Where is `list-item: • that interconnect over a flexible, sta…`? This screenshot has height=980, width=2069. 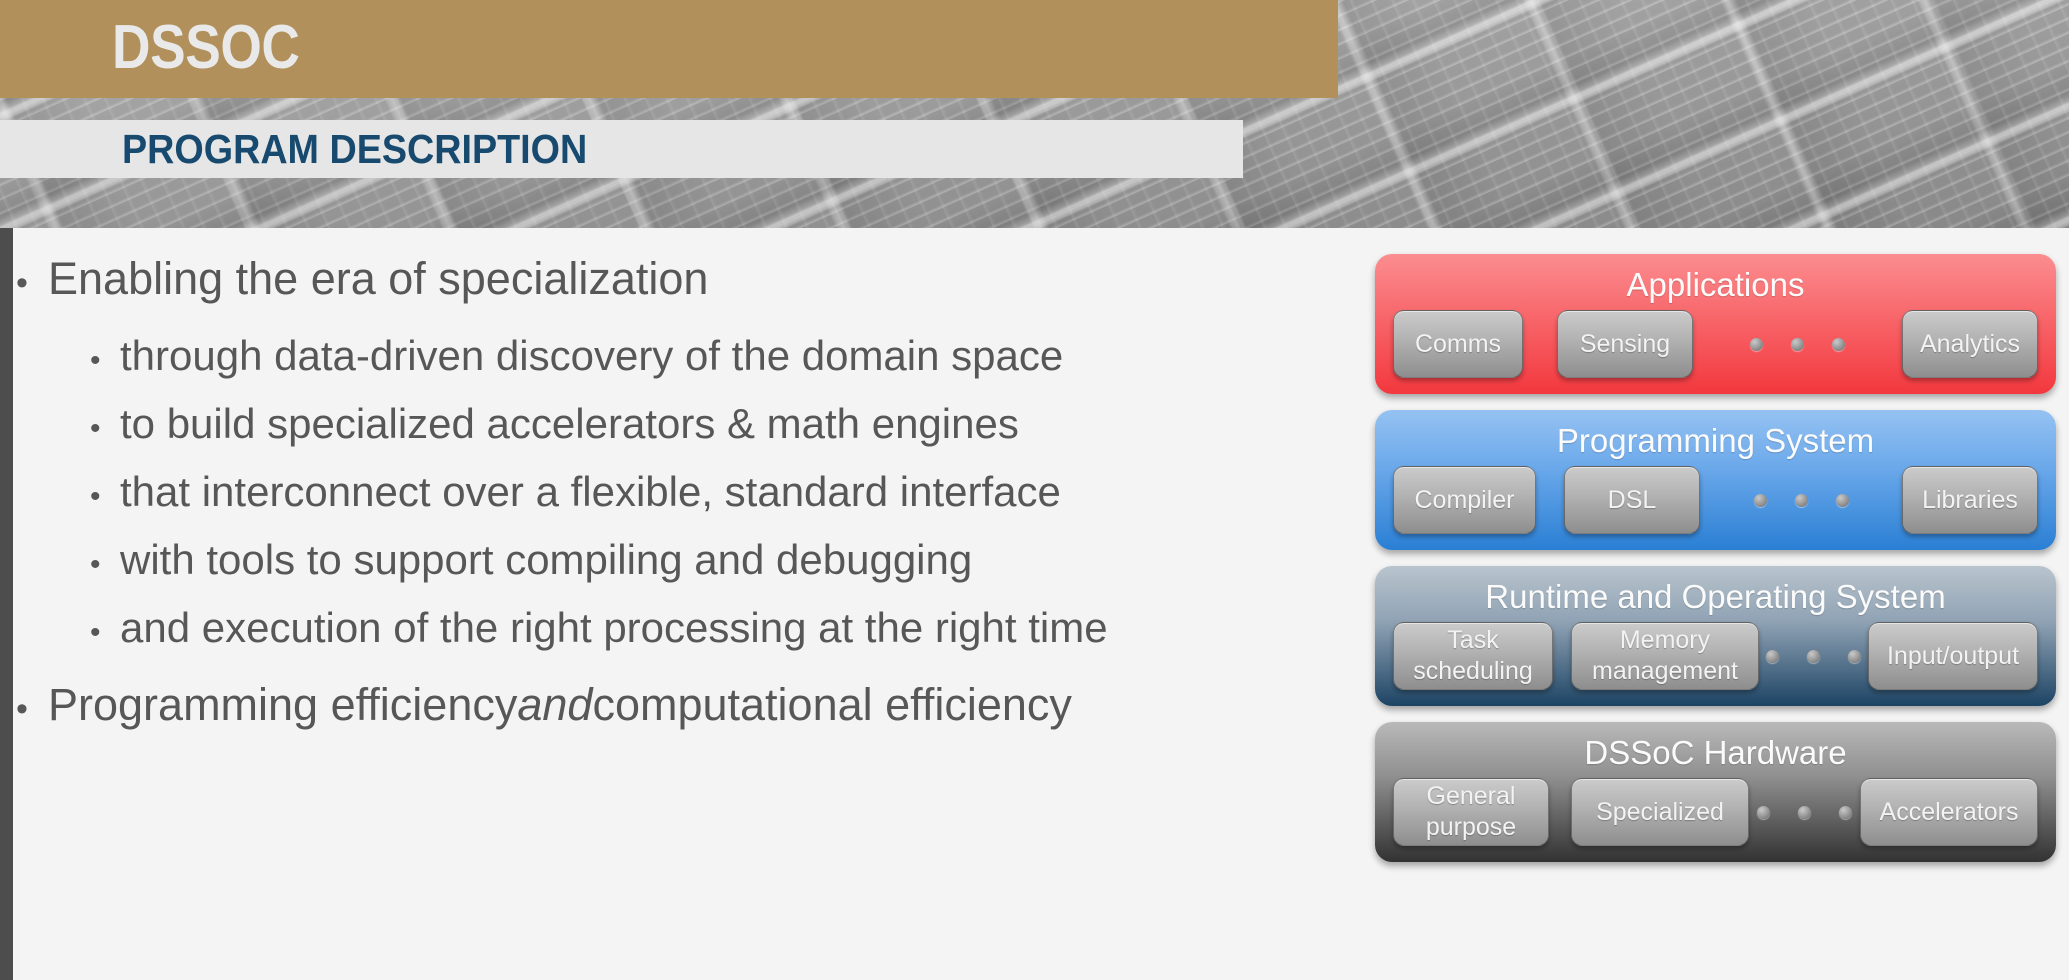 list-item: • that interconnect over a flexible, sta… is located at coordinates (681, 494).